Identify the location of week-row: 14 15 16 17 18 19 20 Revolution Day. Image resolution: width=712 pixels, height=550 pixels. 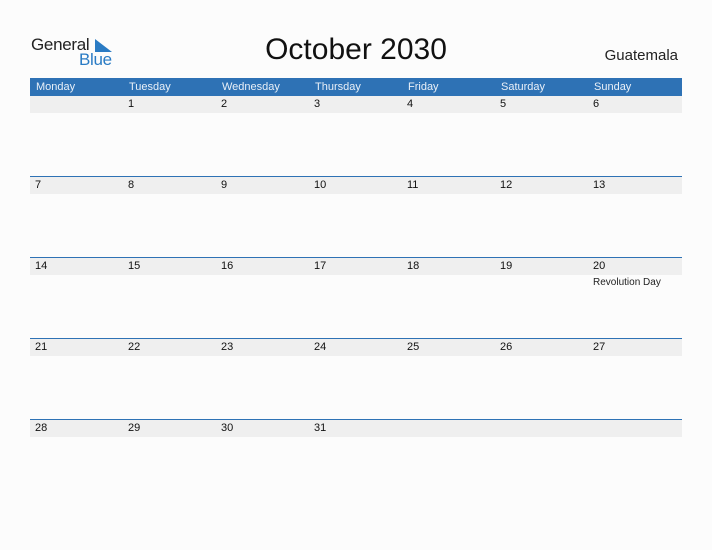
(356, 298).